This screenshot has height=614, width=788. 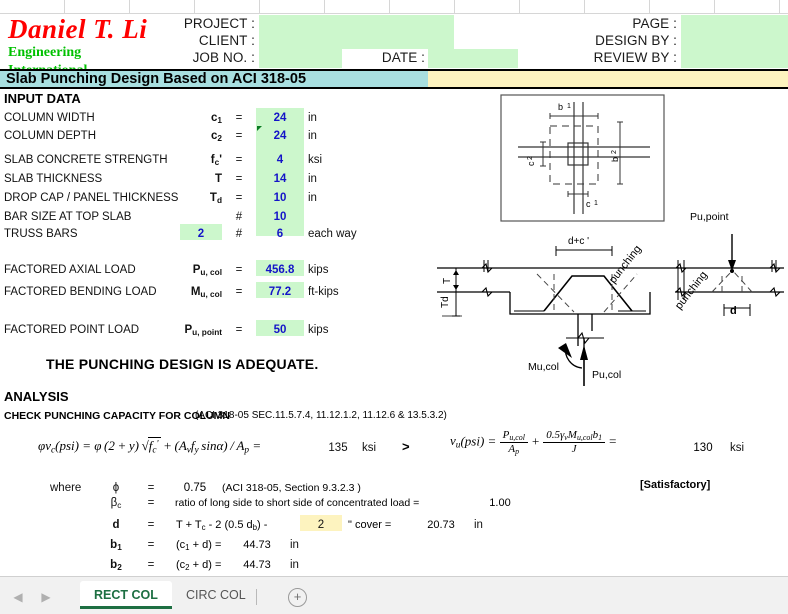 What do you see at coordinates (280, 179) in the screenshot?
I see `row-value-slab-thickness: 14` at bounding box center [280, 179].